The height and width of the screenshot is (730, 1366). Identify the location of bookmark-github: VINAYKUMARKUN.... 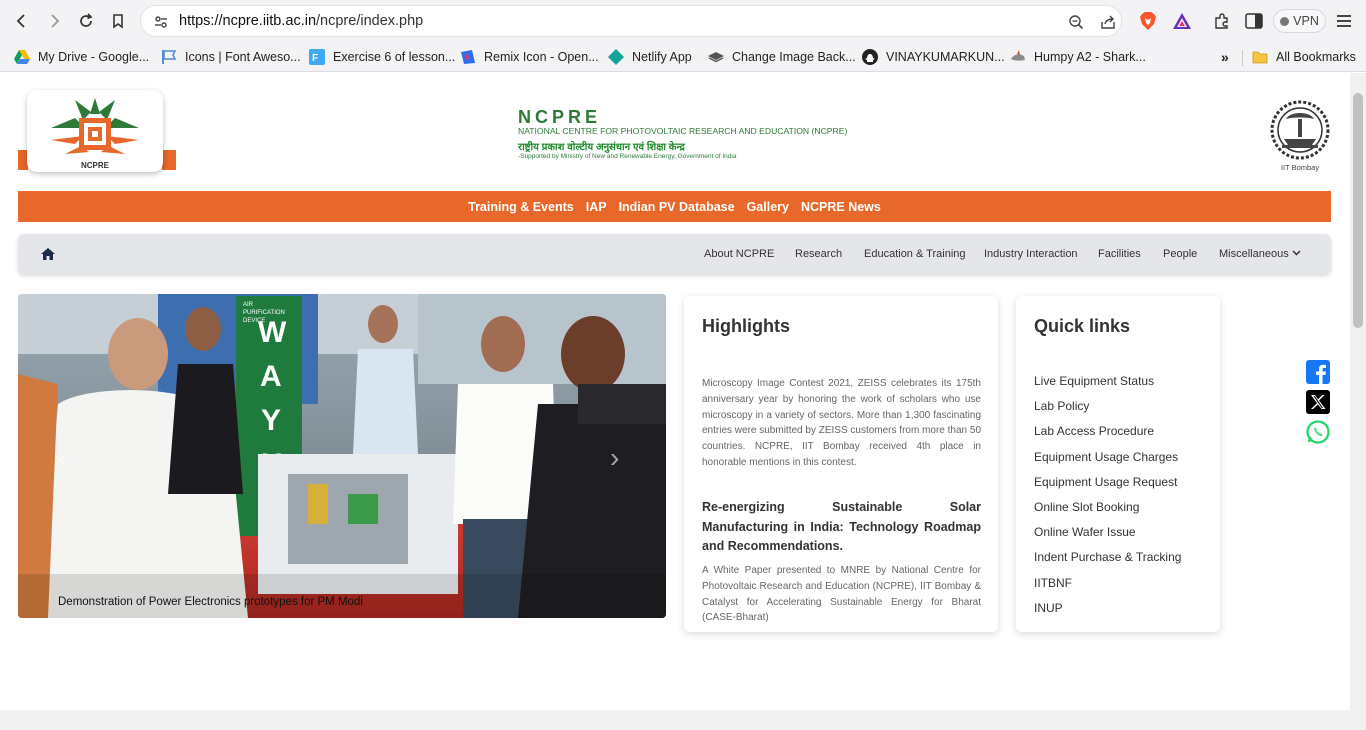
(933, 57).